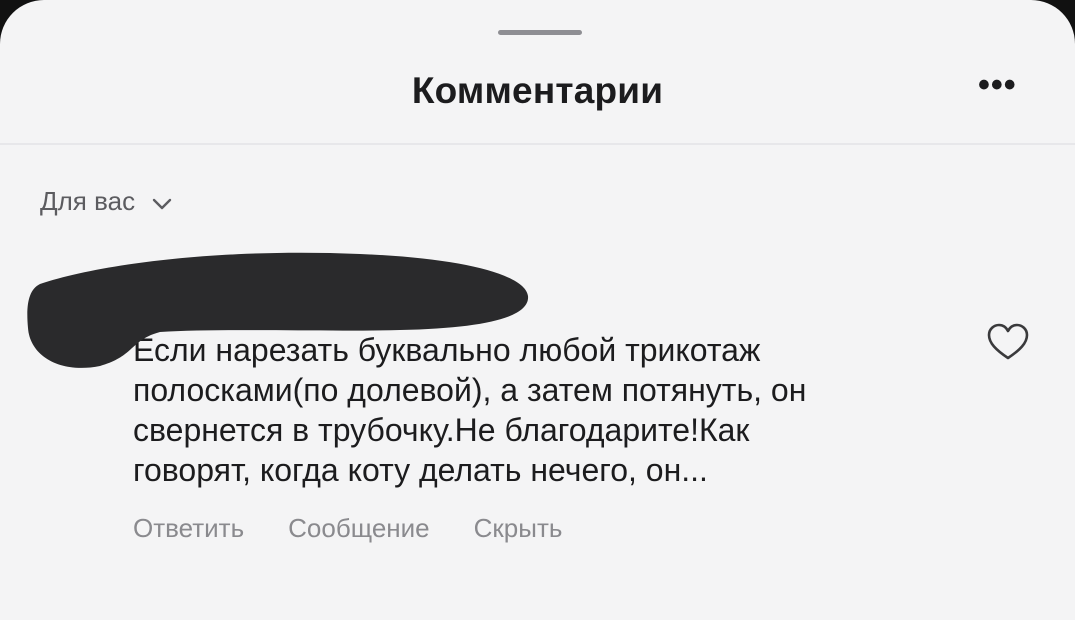 The height and width of the screenshot is (620, 1075). I want to click on sheet-drag-handle, so click(540, 32).